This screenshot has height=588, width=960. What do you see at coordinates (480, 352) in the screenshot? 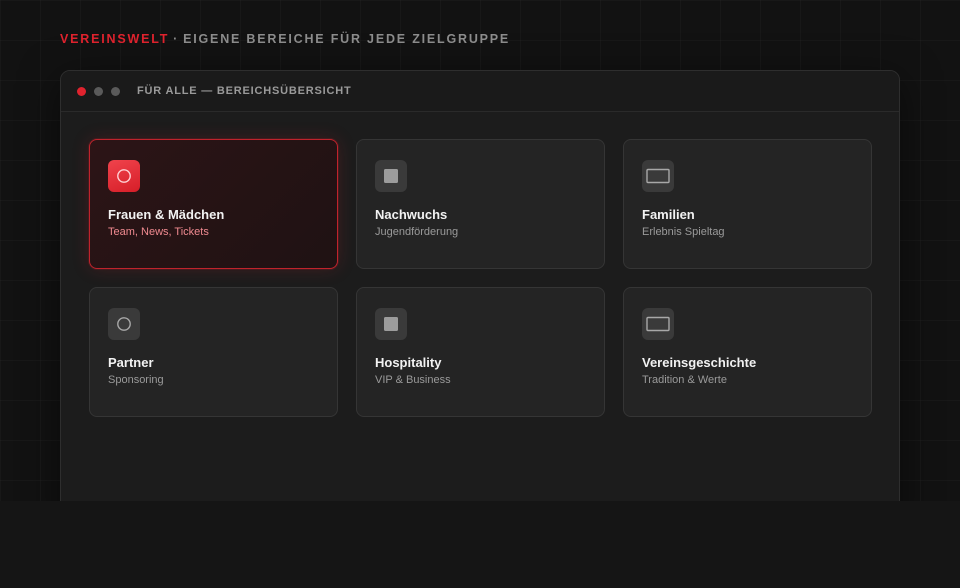
I see `area-card-hospitality: Hospitality VIP & Business` at bounding box center [480, 352].